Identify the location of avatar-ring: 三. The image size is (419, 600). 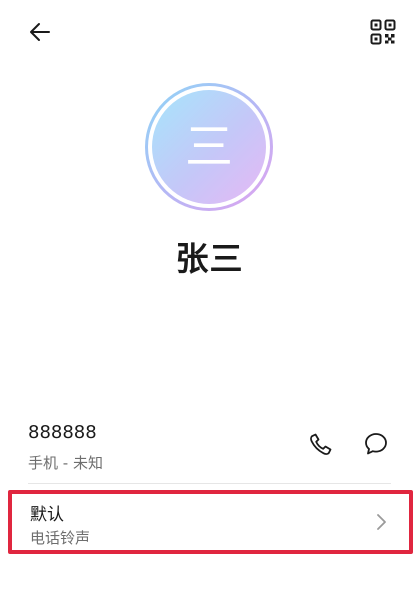
(209, 147).